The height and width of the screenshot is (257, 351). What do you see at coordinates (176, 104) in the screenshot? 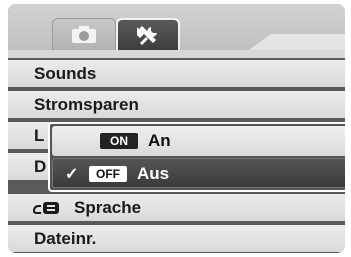
I see `menu-item-stromsparen: Stromsparen` at bounding box center [176, 104].